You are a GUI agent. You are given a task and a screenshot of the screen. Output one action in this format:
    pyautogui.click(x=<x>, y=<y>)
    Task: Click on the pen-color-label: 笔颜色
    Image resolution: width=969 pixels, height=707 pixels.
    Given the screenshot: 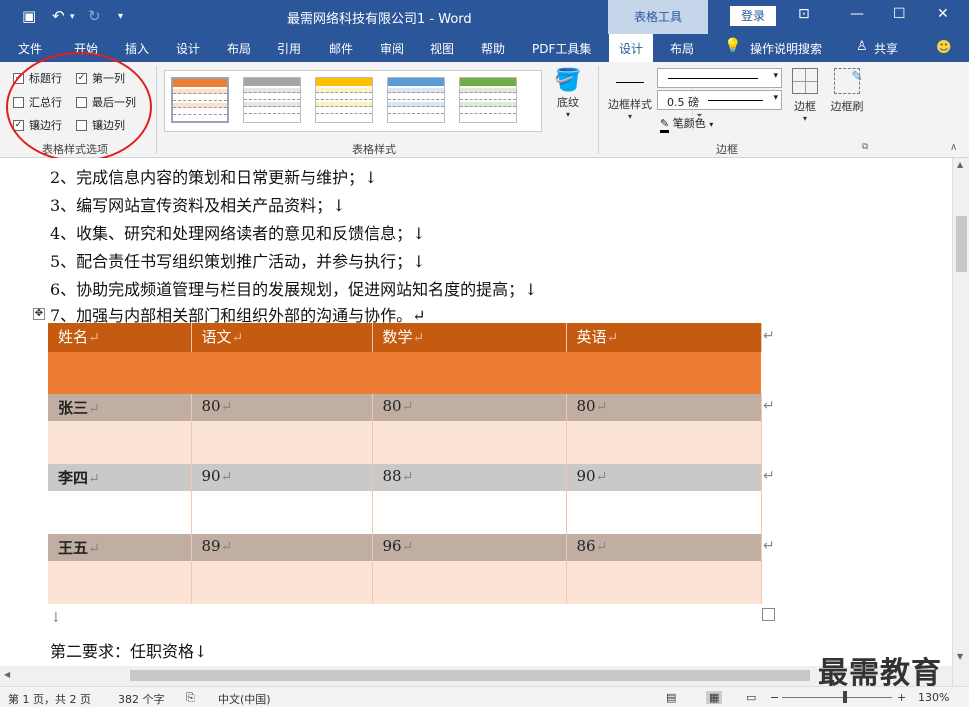 What is the action you would take?
    pyautogui.click(x=689, y=123)
    